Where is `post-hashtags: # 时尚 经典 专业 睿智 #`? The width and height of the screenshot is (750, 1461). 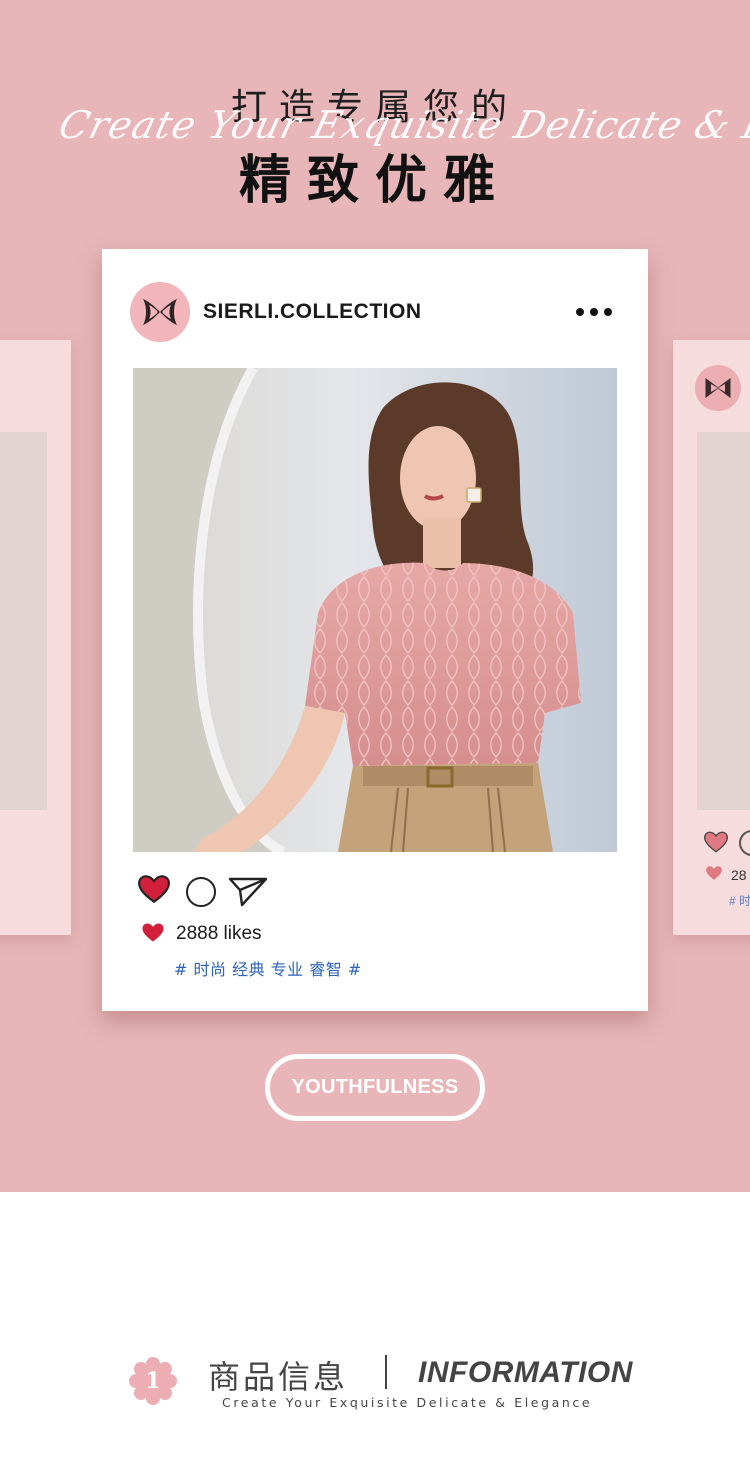
post-hashtags: # 时尚 经典 专业 睿智 # is located at coordinates (268, 968).